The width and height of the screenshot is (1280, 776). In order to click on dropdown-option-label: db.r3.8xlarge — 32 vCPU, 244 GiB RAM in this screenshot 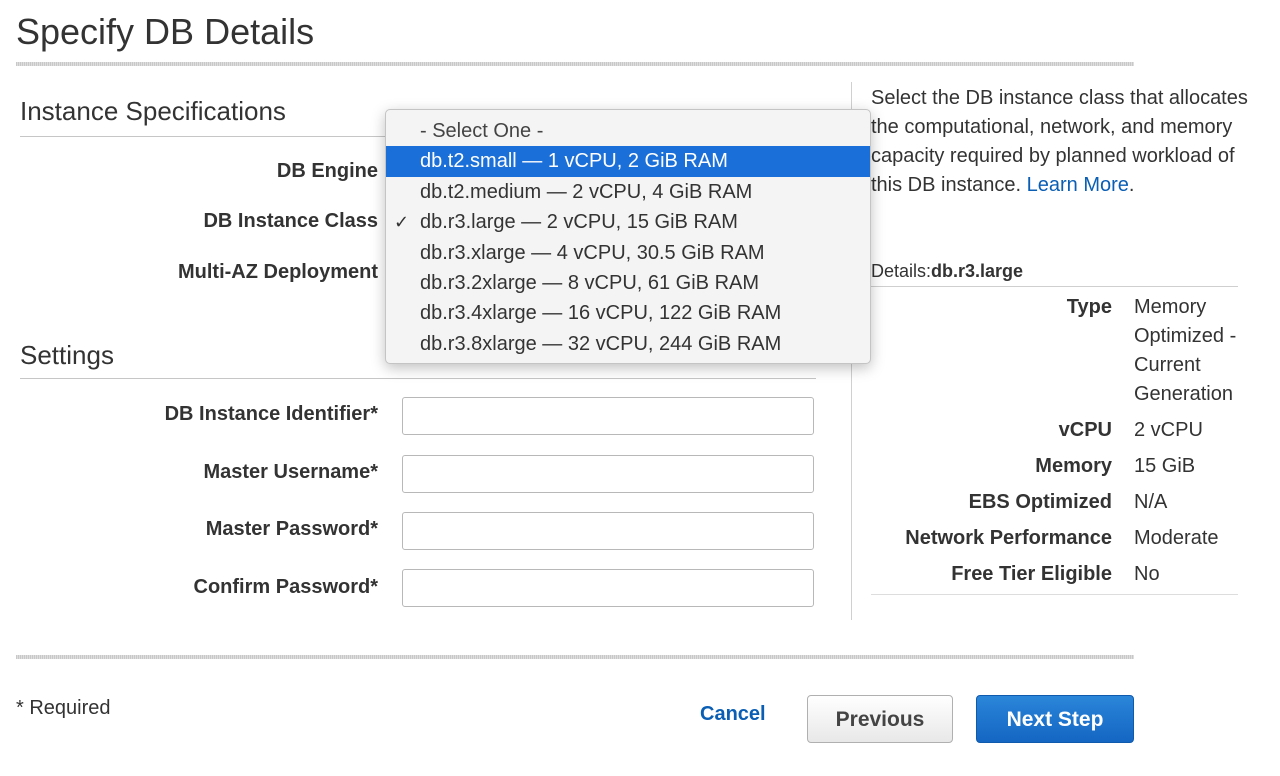, I will do `click(601, 343)`.